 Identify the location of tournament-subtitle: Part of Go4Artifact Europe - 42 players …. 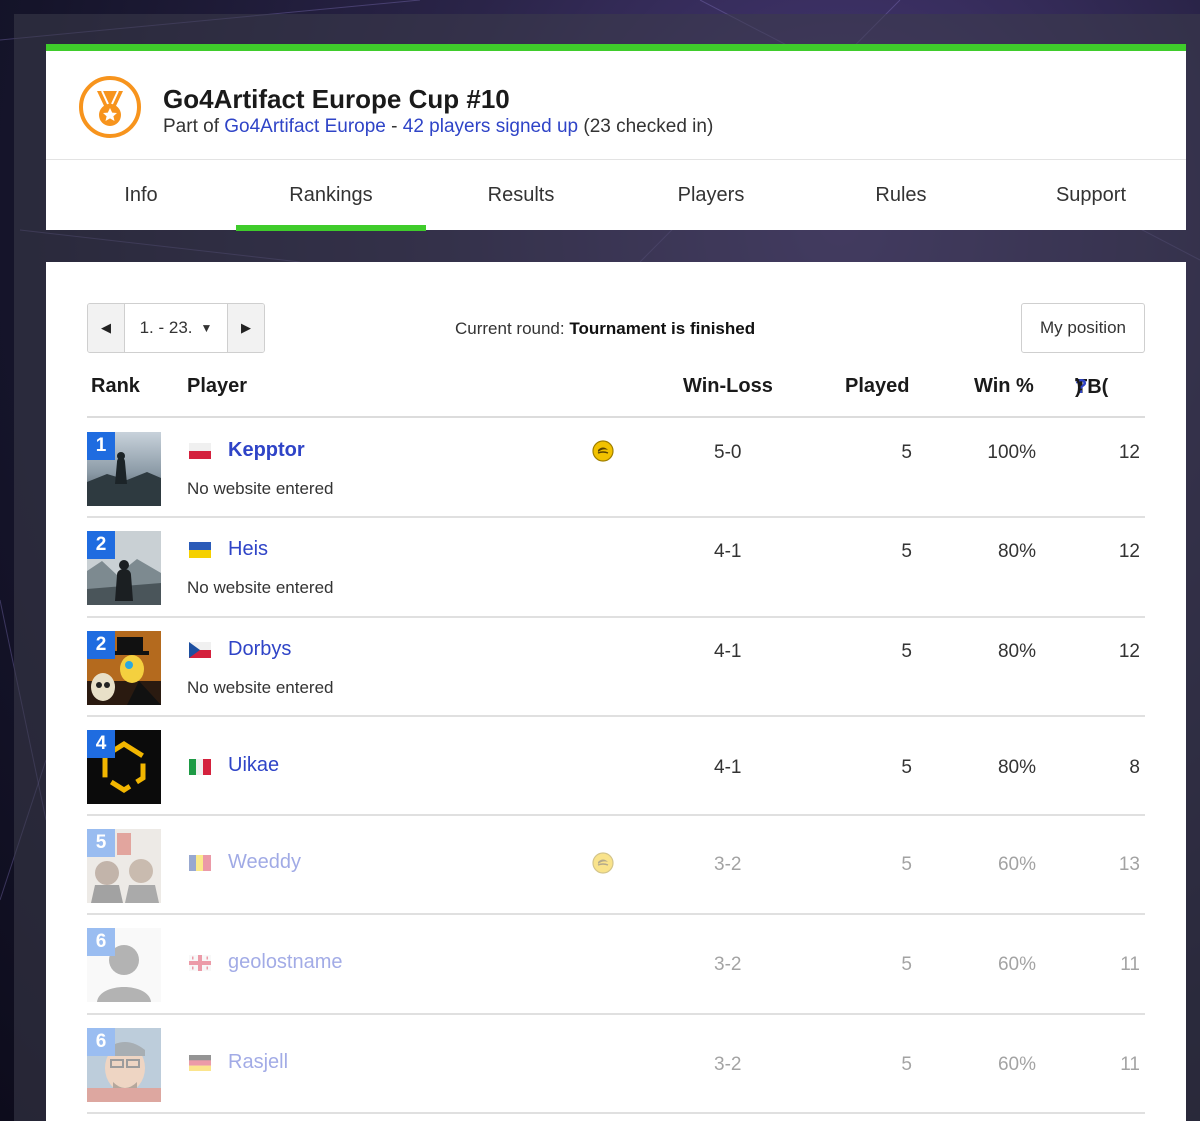
(438, 127).